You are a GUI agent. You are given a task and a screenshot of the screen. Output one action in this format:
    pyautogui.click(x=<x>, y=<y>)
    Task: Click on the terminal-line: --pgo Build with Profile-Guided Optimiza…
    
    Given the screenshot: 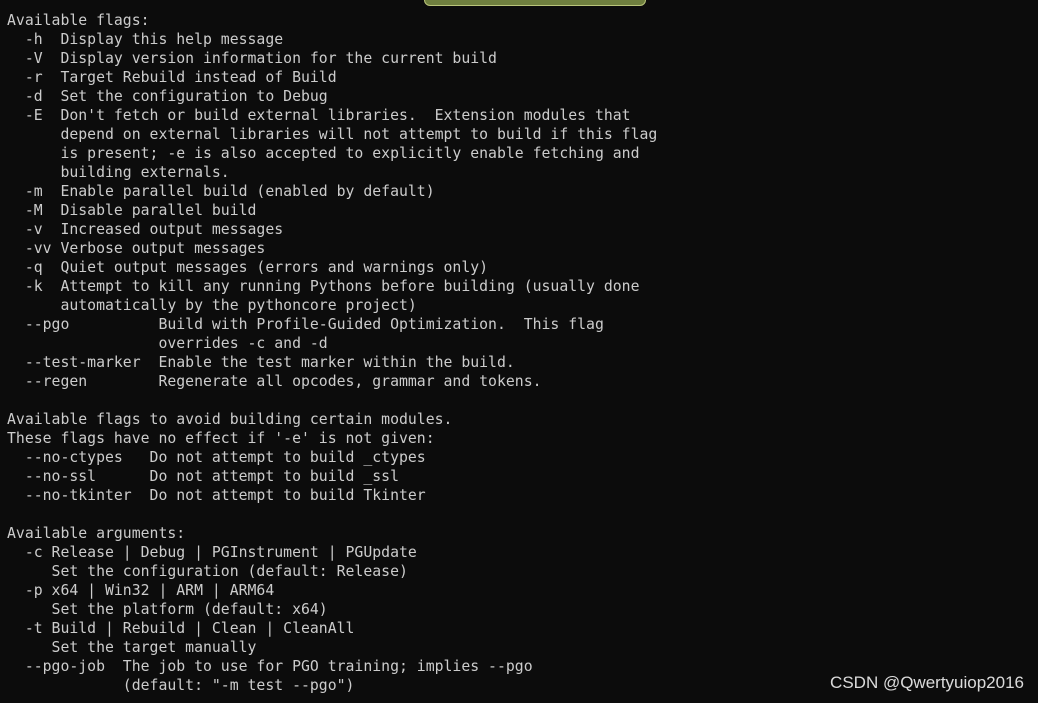 What is the action you would take?
    pyautogui.click(x=305, y=324)
    